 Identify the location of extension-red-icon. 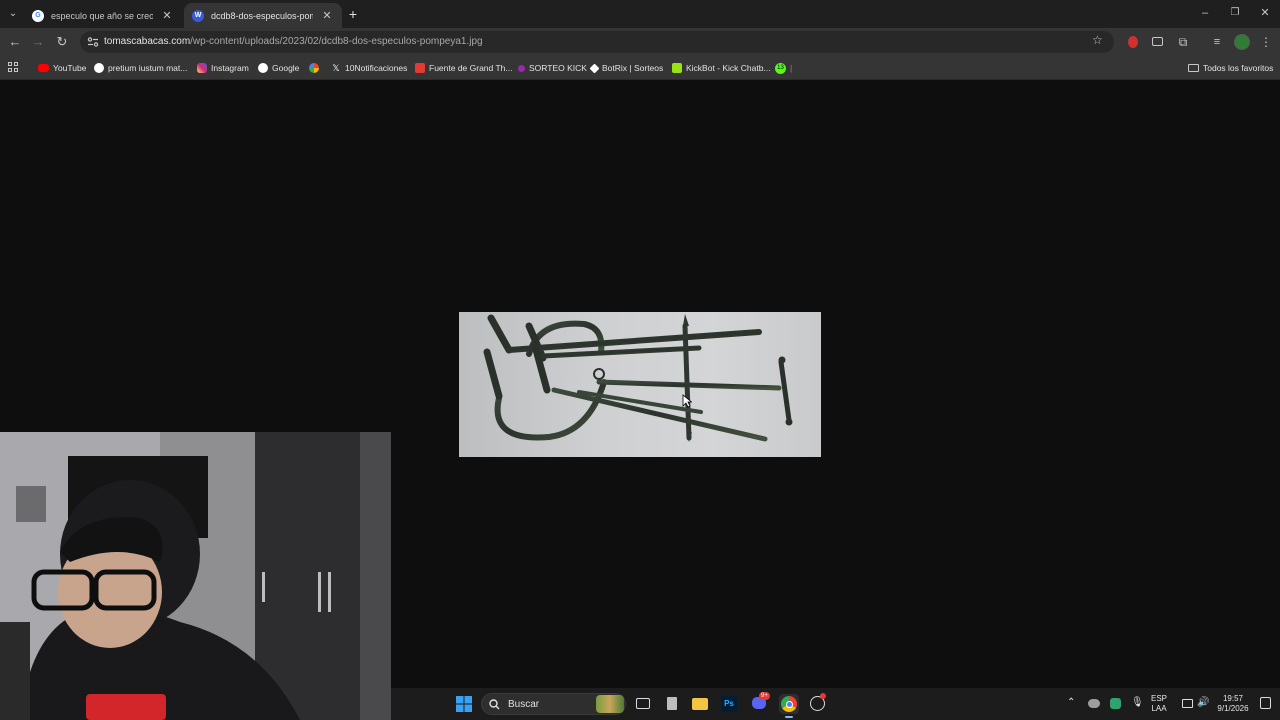
(1133, 42).